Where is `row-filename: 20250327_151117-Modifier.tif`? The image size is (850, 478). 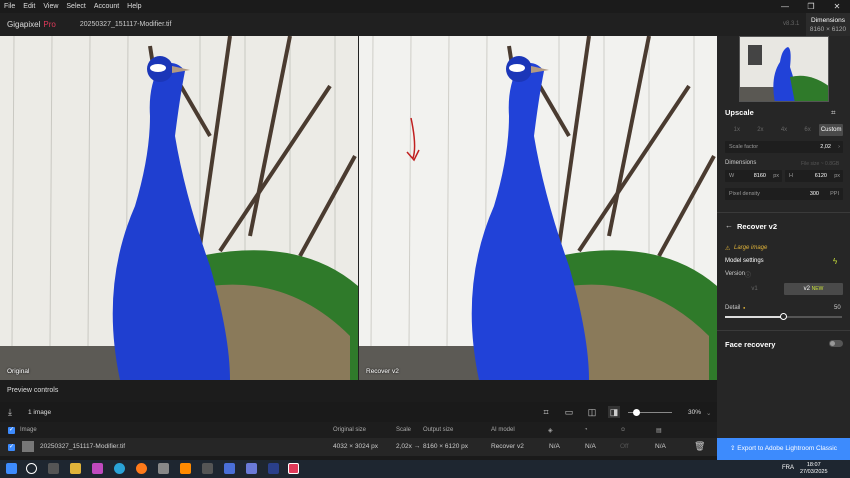
row-filename: 20250327_151117-Modifier.tif is located at coordinates (83, 446).